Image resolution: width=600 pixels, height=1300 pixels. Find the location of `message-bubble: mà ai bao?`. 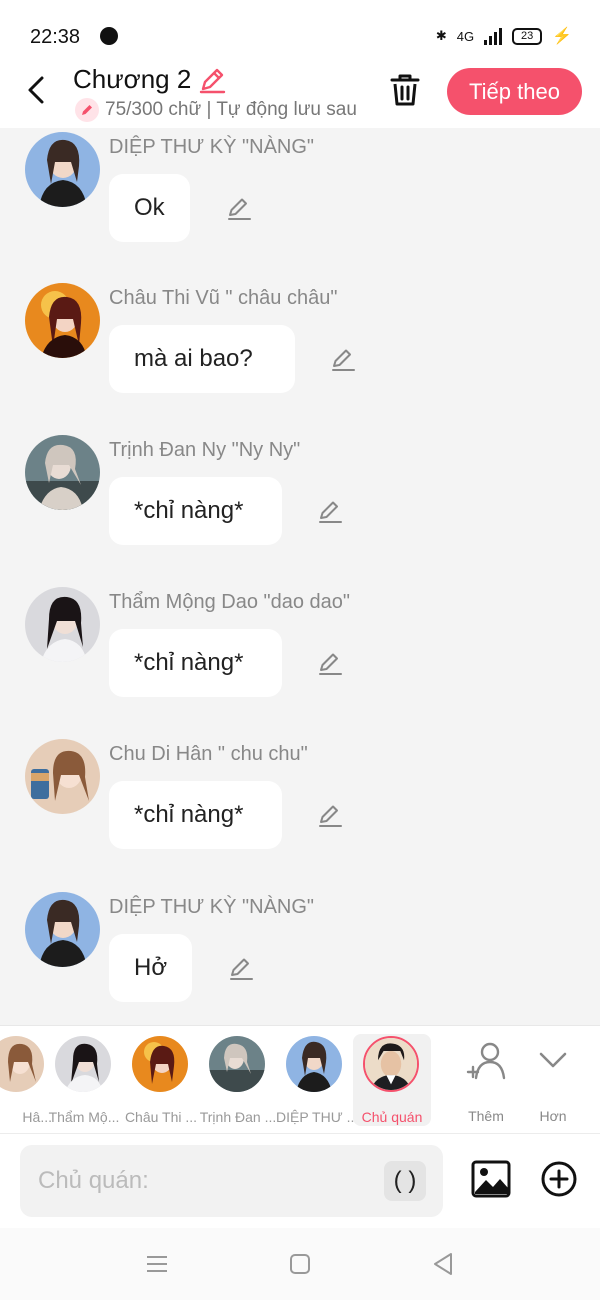

message-bubble: mà ai bao? is located at coordinates (202, 359).